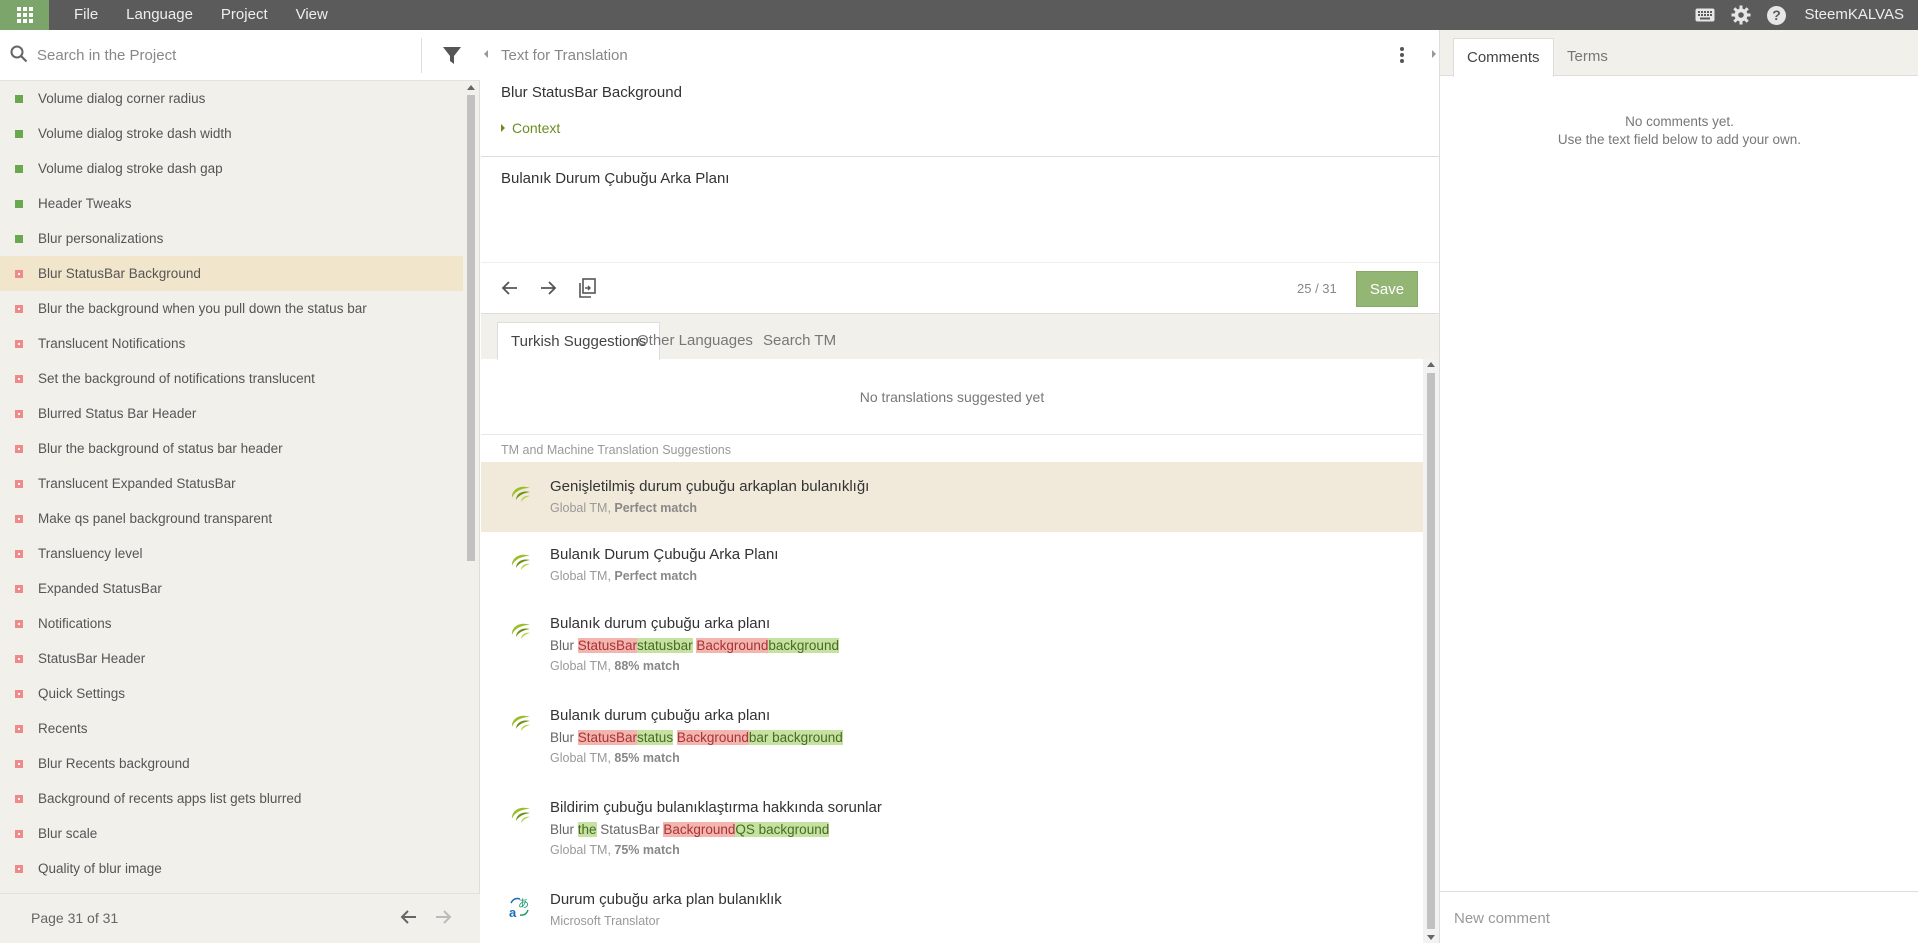 This screenshot has height=943, width=1918. Describe the element at coordinates (510, 288) in the screenshot. I see `previous-string-arrow-icon` at that location.